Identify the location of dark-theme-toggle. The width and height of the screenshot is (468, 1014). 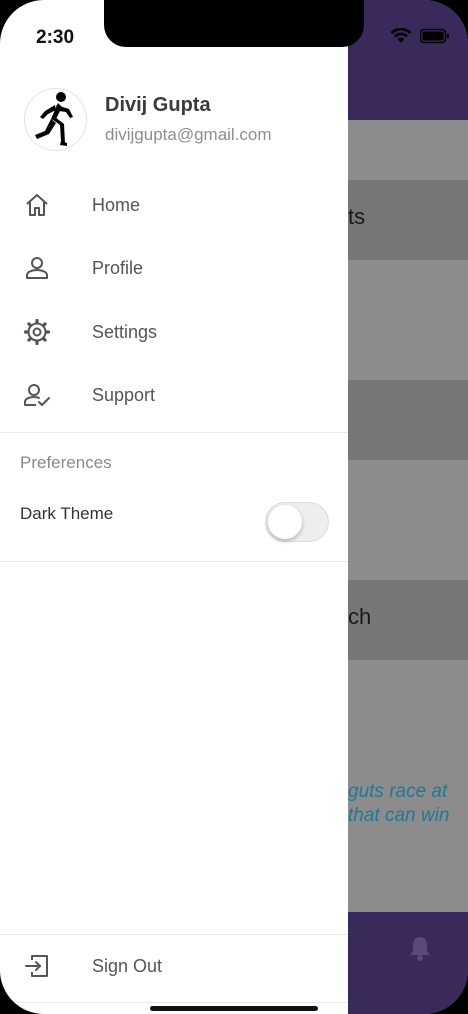
(297, 522).